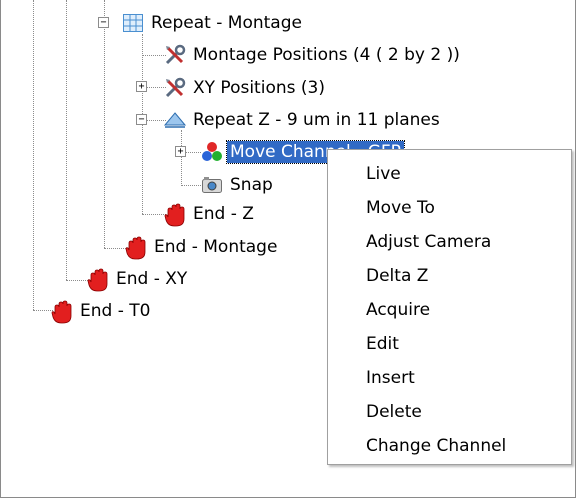 The image size is (576, 499). What do you see at coordinates (390, 378) in the screenshot?
I see `menu-item-insert: Insert` at bounding box center [390, 378].